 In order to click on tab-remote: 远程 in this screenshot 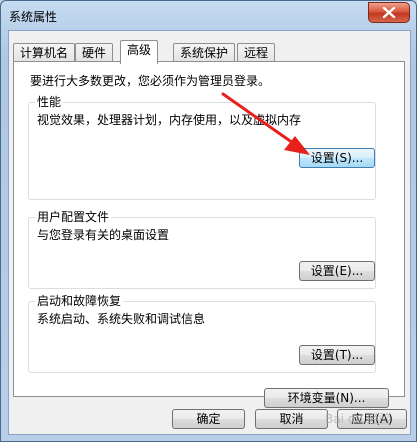, I will do `click(256, 53)`.